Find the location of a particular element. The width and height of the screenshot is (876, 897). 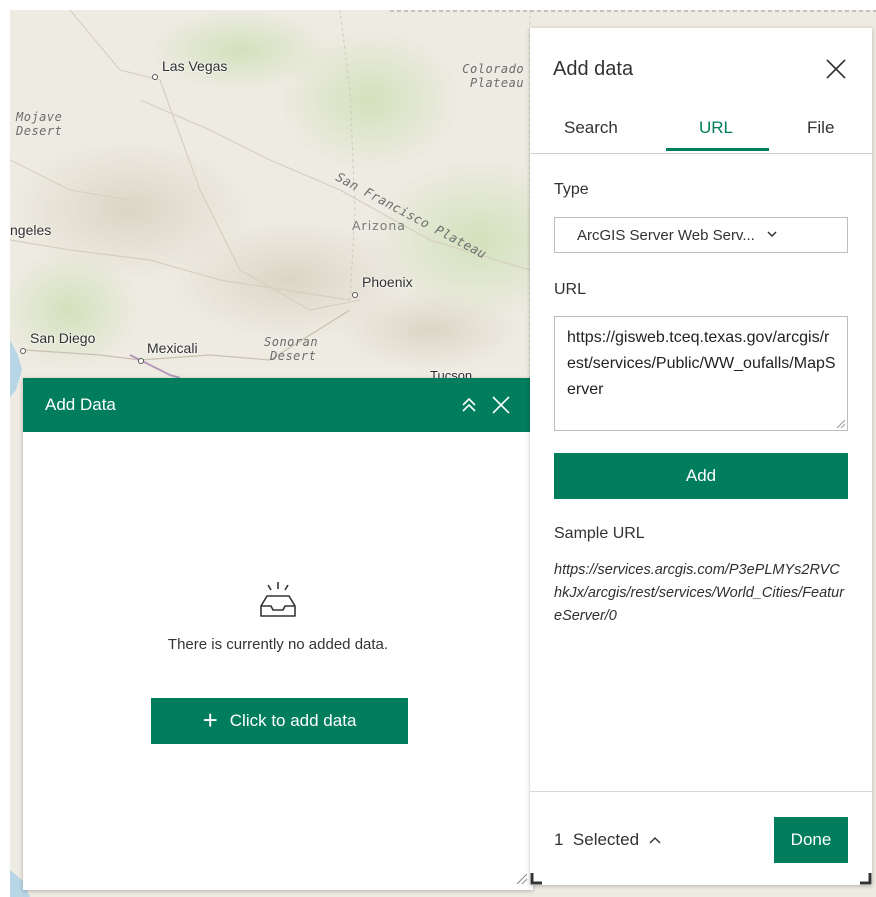

widget-header: Add Data is located at coordinates (278, 405).